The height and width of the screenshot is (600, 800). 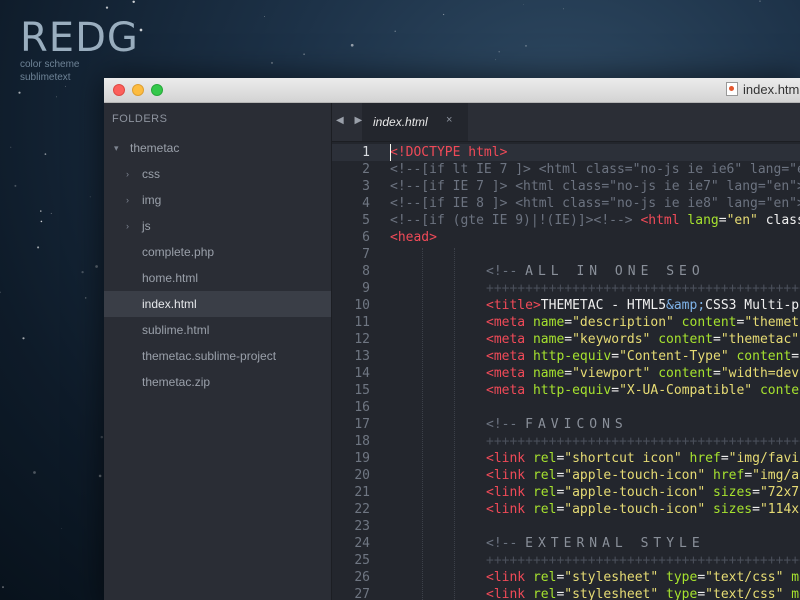 I want to click on sidebar-item-themetac: ▾ themetac, so click(x=217, y=148).